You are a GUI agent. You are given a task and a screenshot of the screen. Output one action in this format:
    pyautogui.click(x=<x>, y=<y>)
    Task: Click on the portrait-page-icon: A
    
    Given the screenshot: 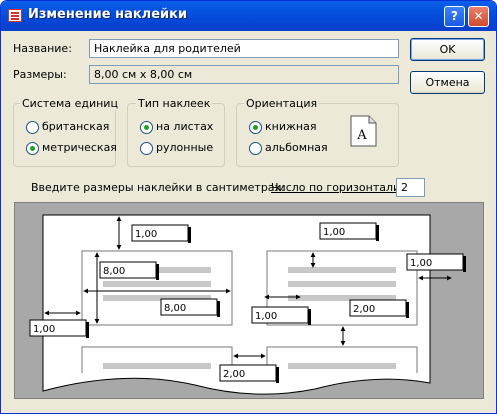 What is the action you would take?
    pyautogui.click(x=363, y=131)
    